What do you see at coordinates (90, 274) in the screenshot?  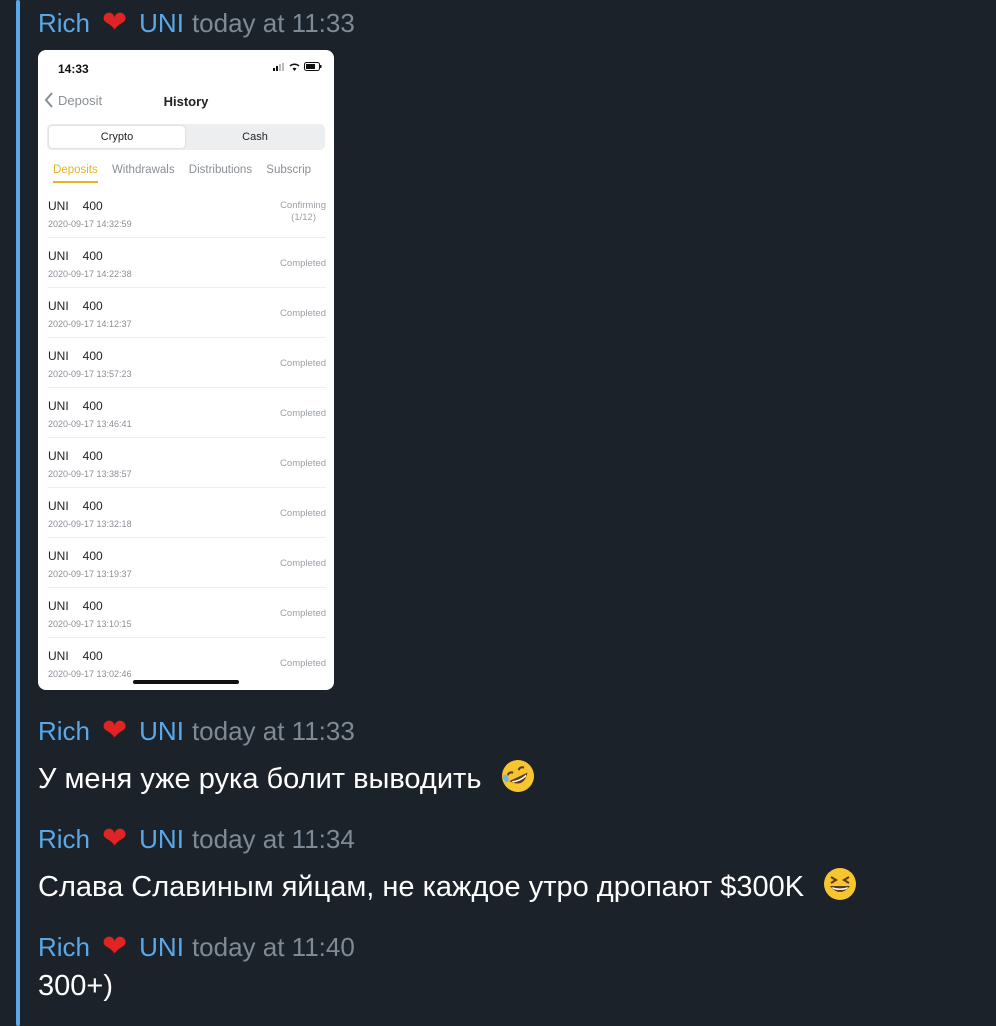 I see `date: 2020-09-17 14:22:38` at bounding box center [90, 274].